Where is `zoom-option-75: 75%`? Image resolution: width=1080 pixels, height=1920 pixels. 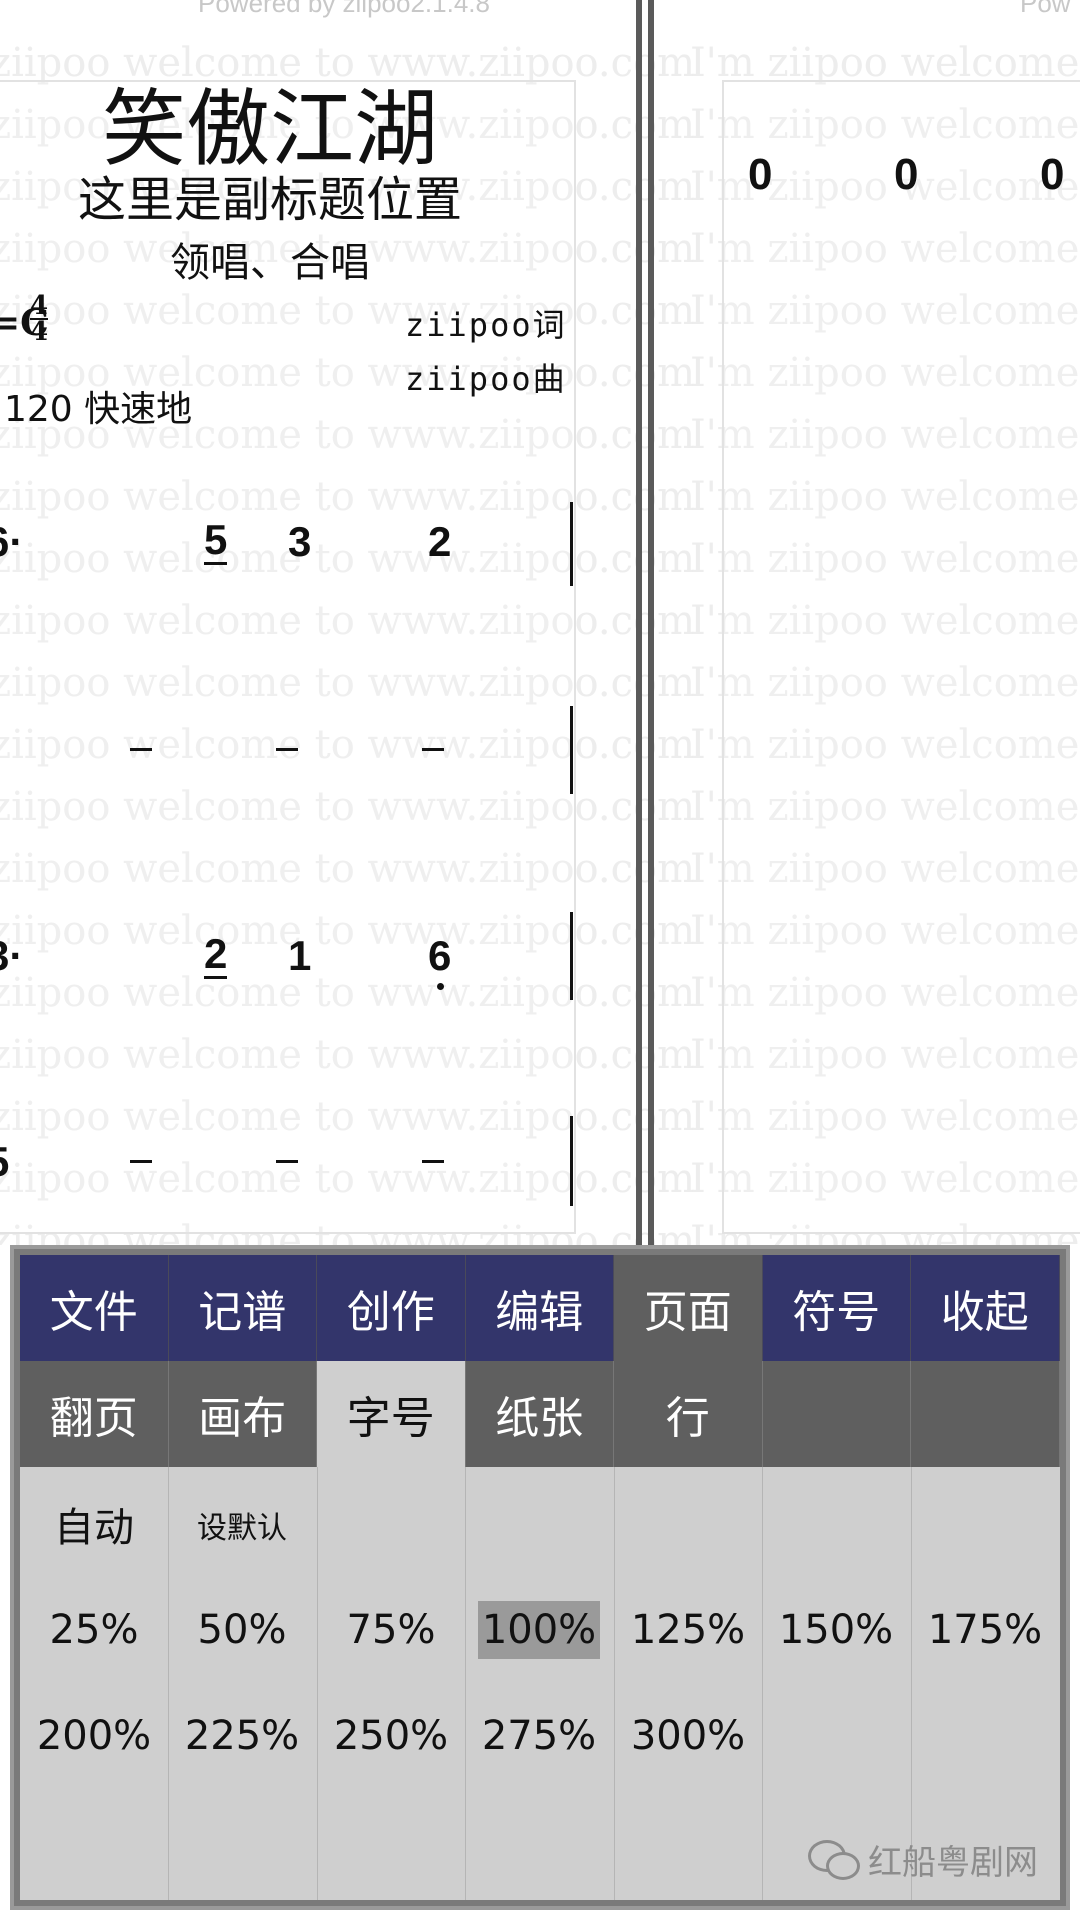
zoom-option-75: 75% is located at coordinates (391, 1630).